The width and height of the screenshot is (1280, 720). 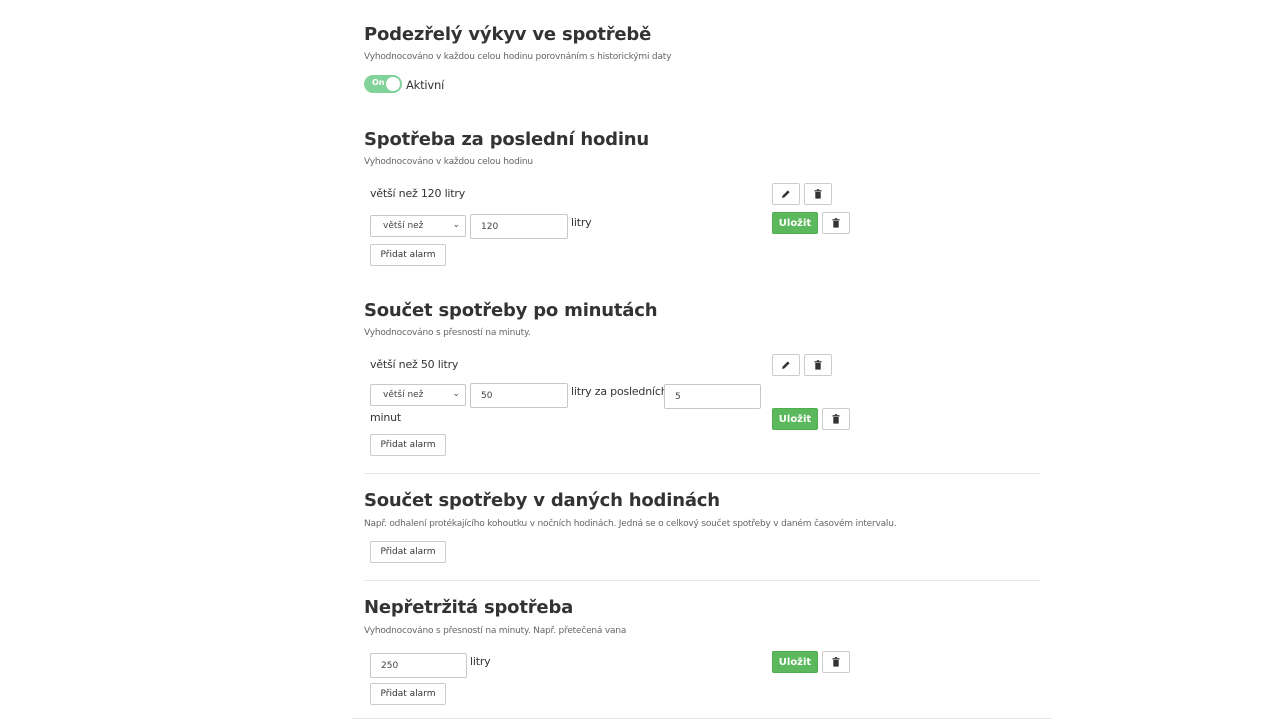 What do you see at coordinates (425, 85) in the screenshot?
I see `toggle-label: Aktivní` at bounding box center [425, 85].